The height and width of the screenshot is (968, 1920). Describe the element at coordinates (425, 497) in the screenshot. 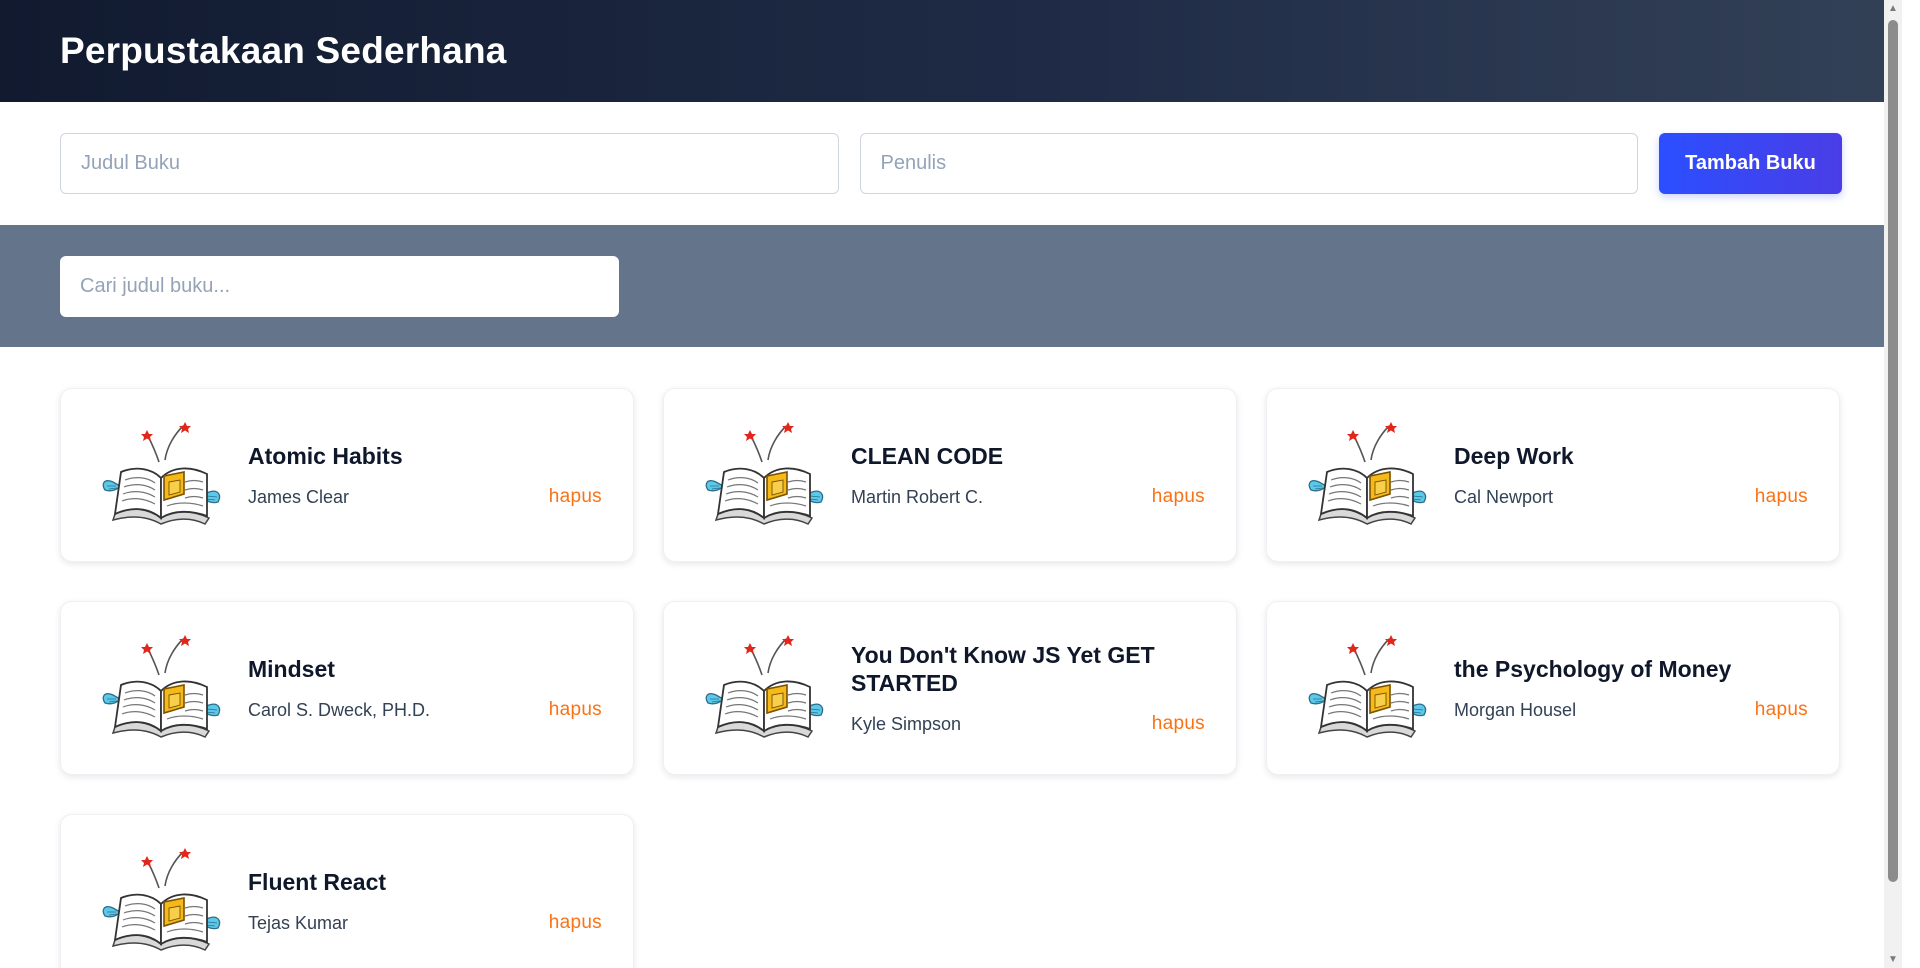

I see `book-meta: James Clear hapus` at that location.